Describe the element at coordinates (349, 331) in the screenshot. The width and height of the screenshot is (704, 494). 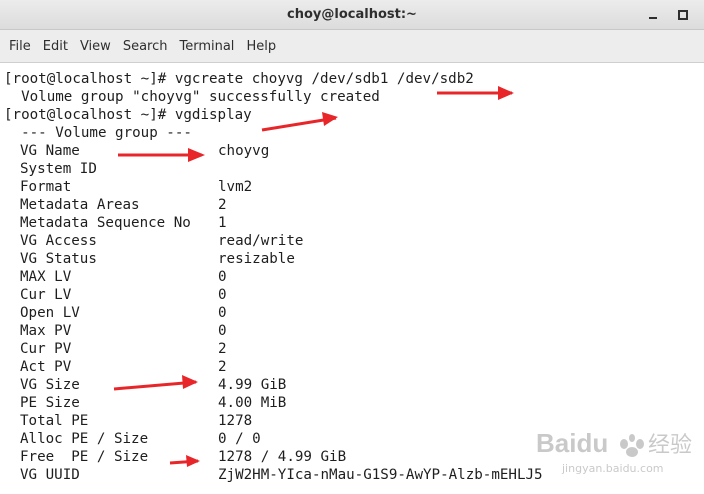
I see `vg-field-row: Max PV 0` at that location.